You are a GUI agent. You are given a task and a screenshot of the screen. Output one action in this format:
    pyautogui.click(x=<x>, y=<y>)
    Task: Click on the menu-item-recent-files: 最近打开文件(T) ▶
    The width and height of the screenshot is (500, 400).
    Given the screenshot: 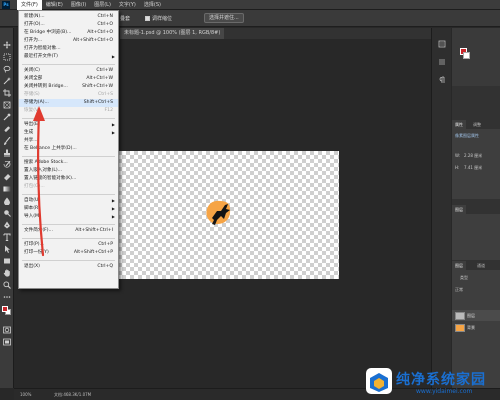 What is the action you would take?
    pyautogui.click(x=68, y=57)
    